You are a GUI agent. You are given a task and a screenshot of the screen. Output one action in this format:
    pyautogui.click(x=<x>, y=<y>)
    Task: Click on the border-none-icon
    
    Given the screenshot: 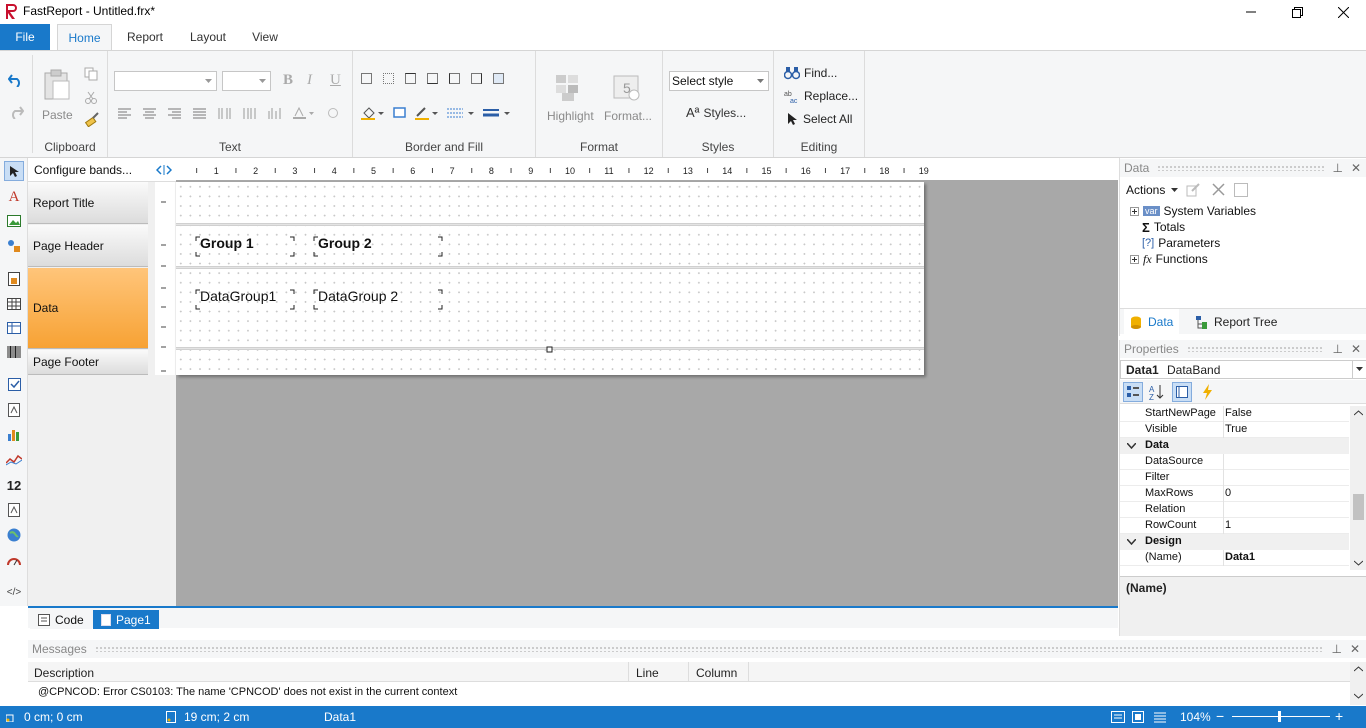 What is the action you would take?
    pyautogui.click(x=388, y=78)
    